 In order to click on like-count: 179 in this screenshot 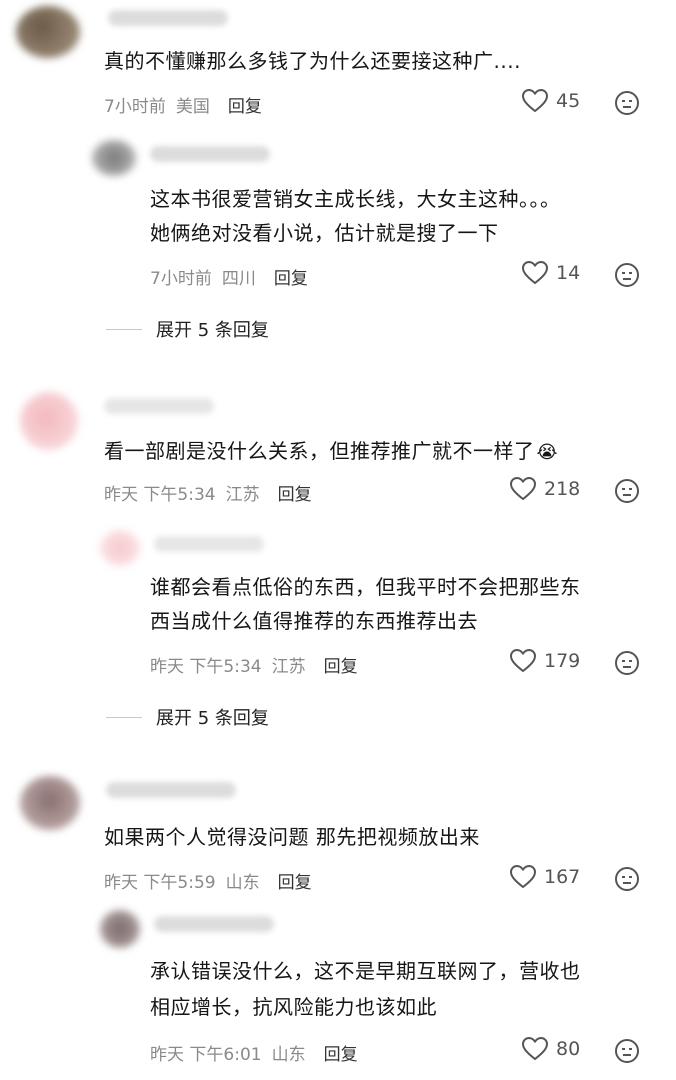, I will do `click(562, 661)`.